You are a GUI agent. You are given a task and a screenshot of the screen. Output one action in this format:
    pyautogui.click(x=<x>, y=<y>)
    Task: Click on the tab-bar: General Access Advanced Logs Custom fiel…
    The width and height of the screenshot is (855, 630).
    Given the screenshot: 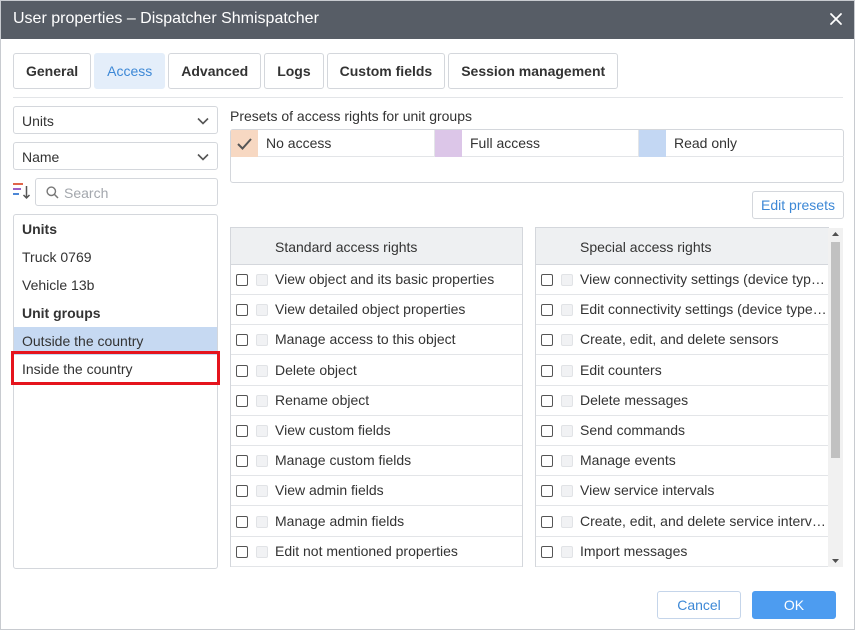 What is the action you would take?
    pyautogui.click(x=316, y=71)
    